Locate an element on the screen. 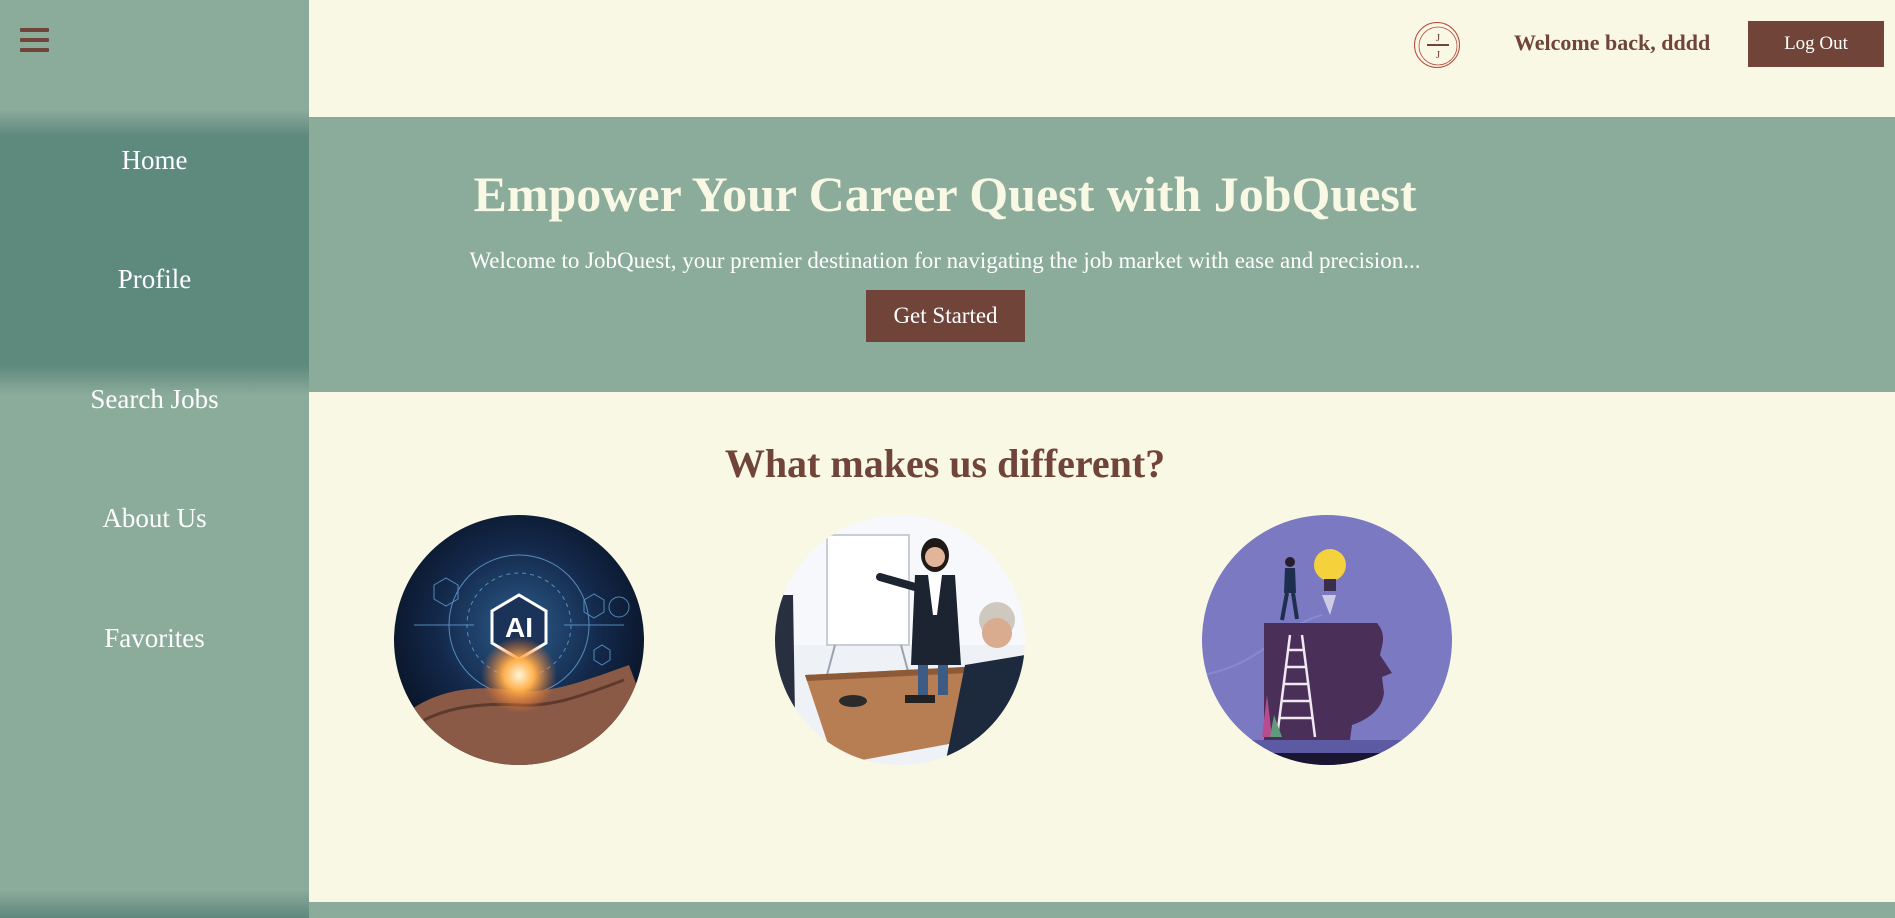 Image resolution: width=1895 pixels, height=918 pixels. sidebar-item-profile: Profile is located at coordinates (154, 279).